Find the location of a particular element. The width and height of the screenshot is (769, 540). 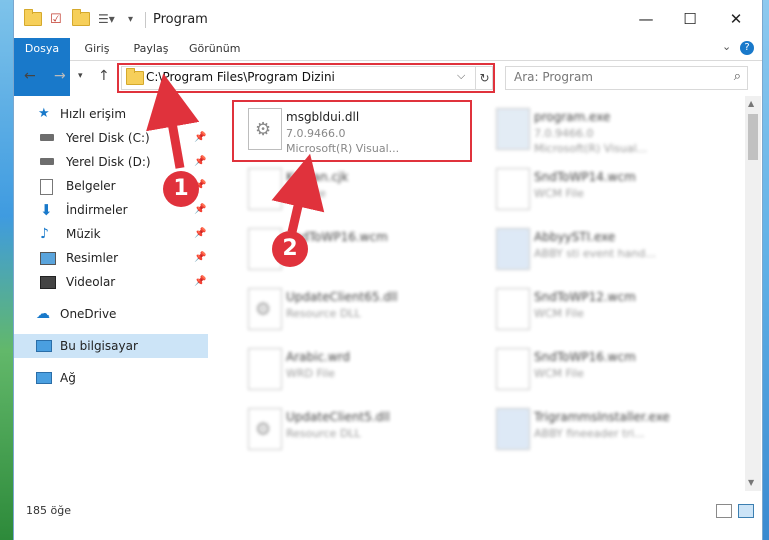

step-badge-1: 1 is located at coordinates (181, 189).